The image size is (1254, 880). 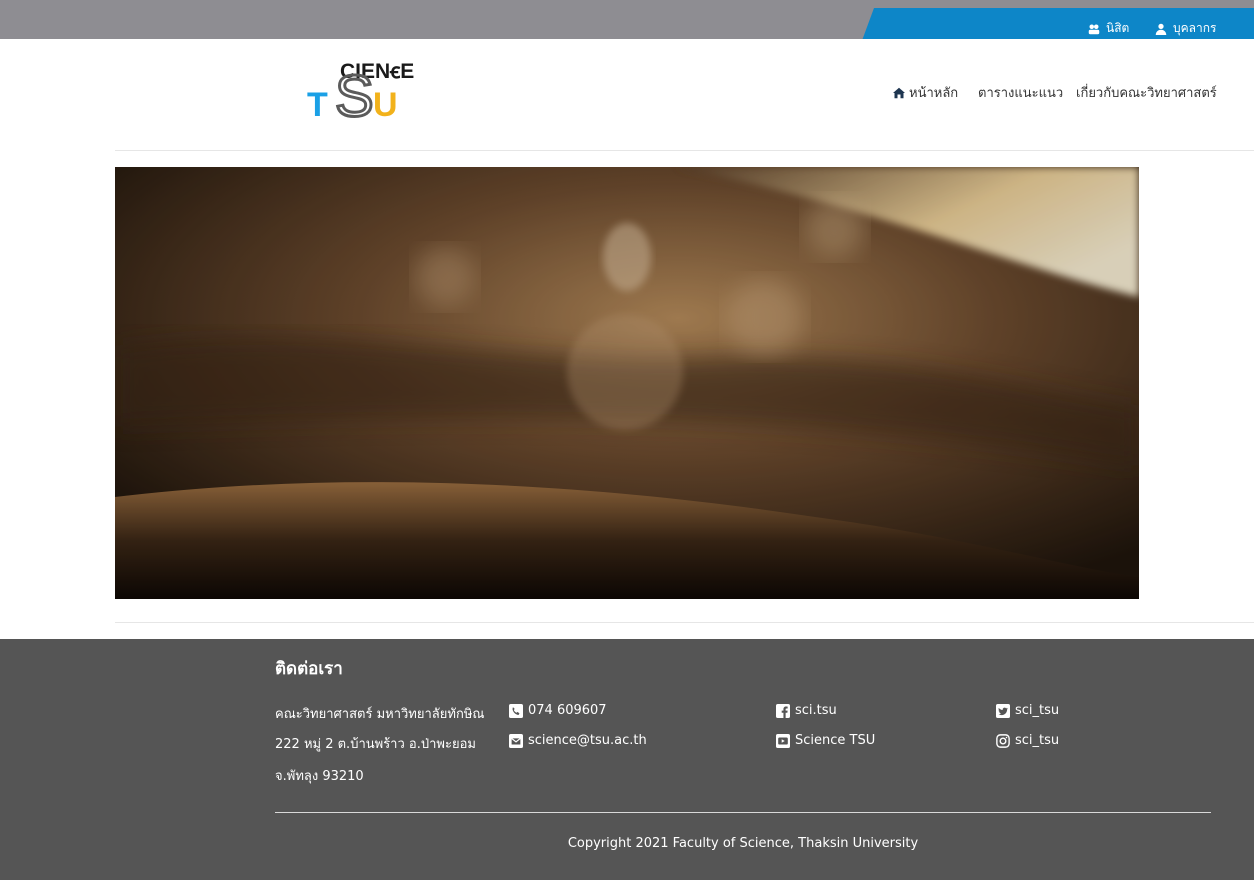 I want to click on phone-icon, so click(x=516, y=710).